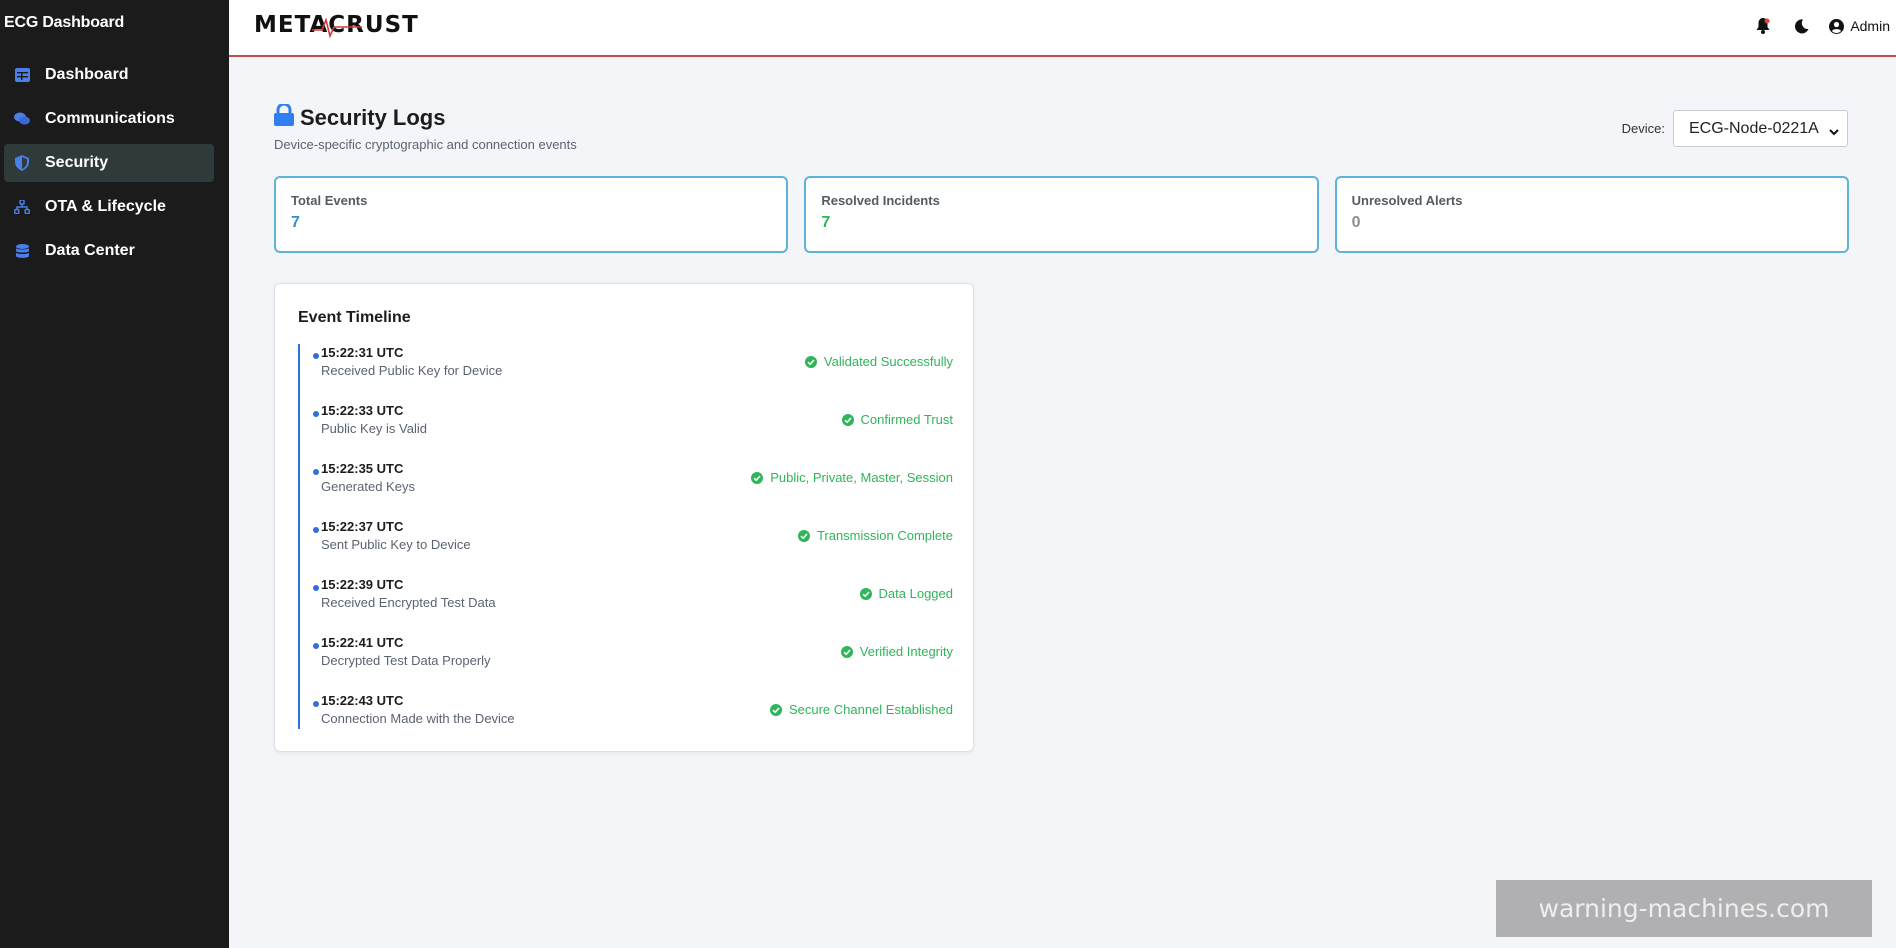 The width and height of the screenshot is (1896, 948). I want to click on sidebar-item-ota-lifecycle: OTA & Lifecycle, so click(109, 207).